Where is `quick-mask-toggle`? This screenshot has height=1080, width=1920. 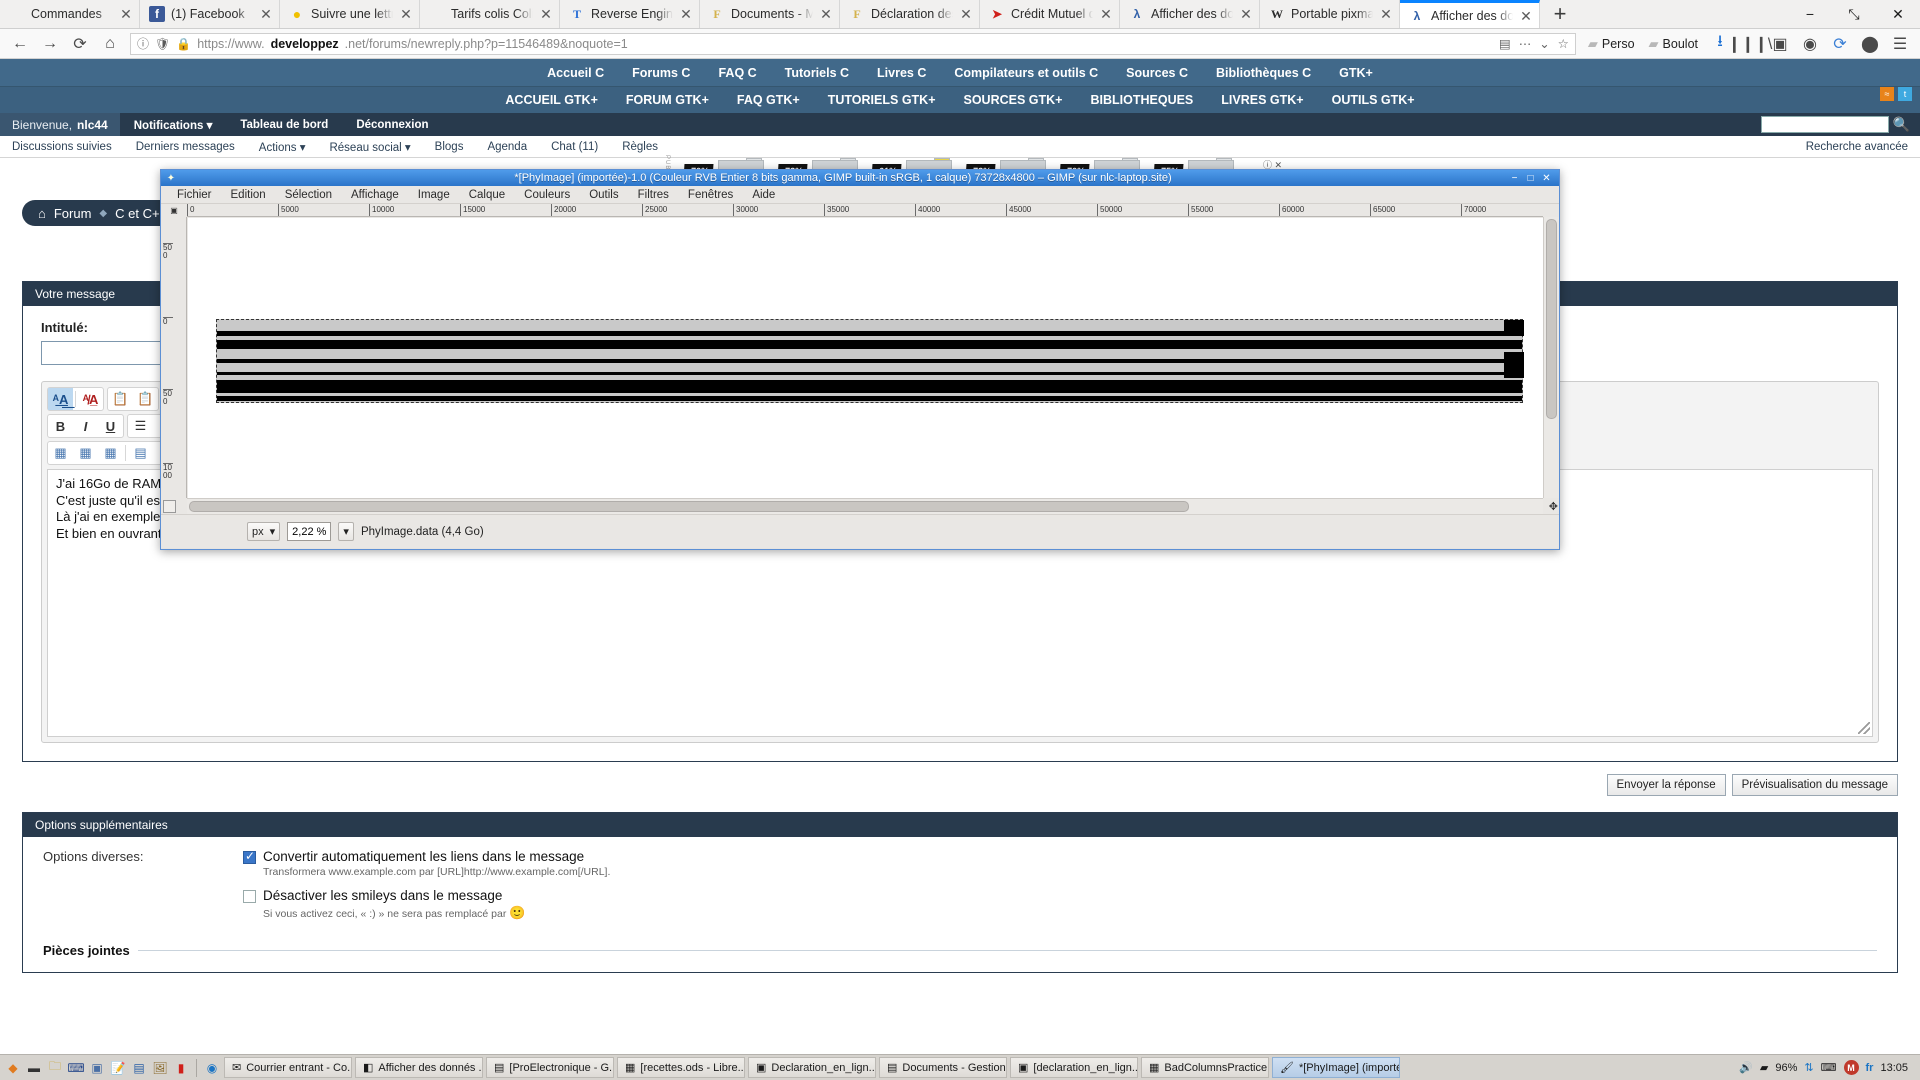 quick-mask-toggle is located at coordinates (169, 506).